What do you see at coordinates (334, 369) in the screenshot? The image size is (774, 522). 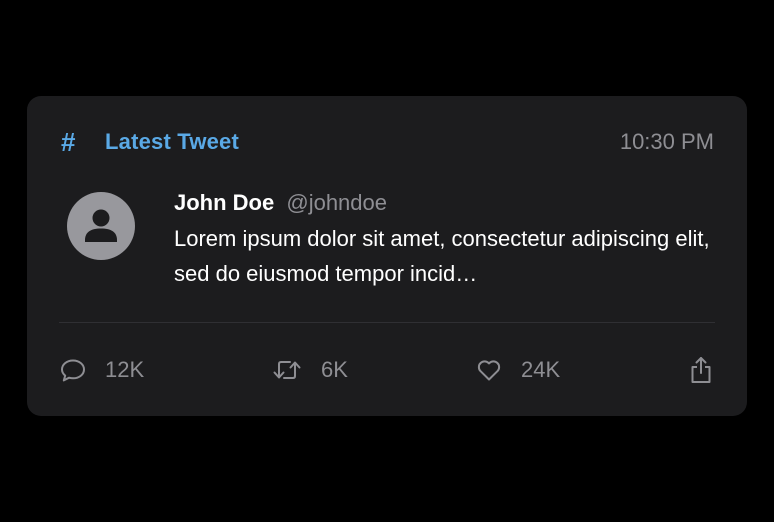 I see `retweet-count: 6K` at bounding box center [334, 369].